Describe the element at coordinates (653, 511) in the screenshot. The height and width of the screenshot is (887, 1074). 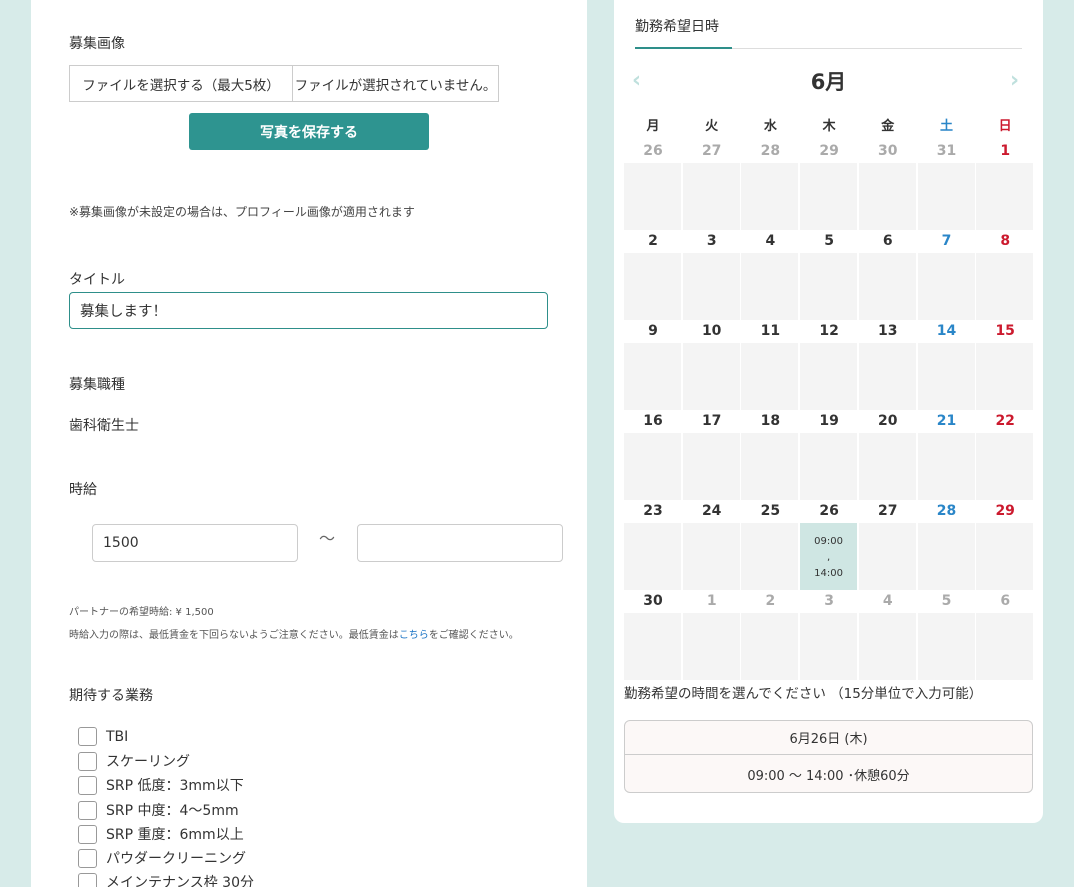
I see `calendar-day-number: 23` at that location.